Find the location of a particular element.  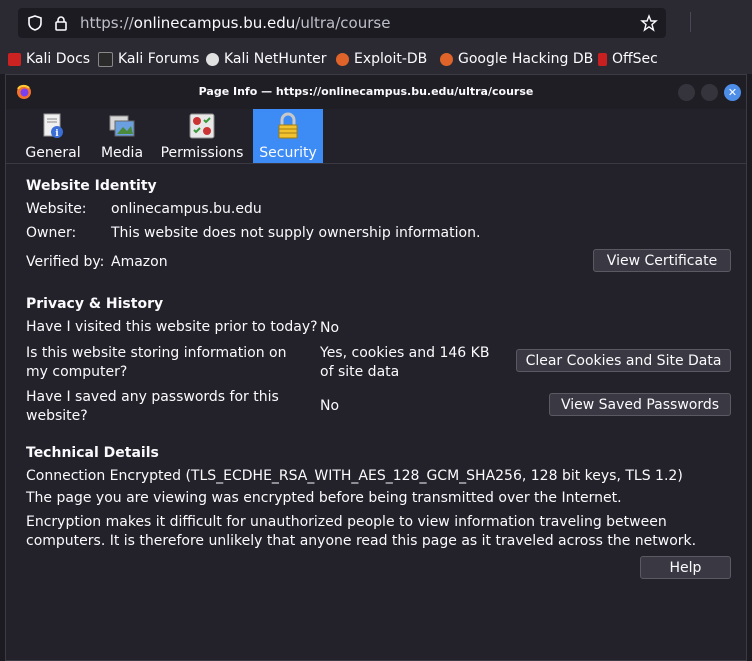

tab-security: Security is located at coordinates (288, 136).